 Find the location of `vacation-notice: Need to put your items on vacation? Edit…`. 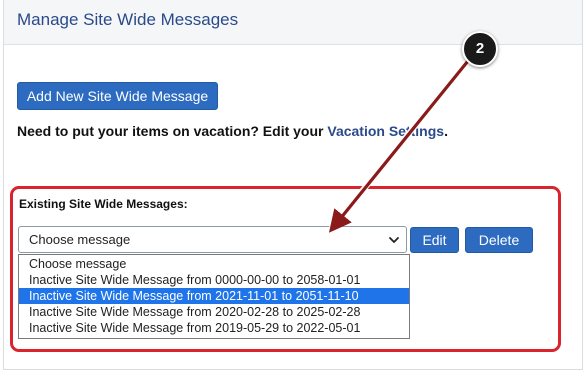

vacation-notice: Need to put your items on vacation? Edit… is located at coordinates (232, 131).